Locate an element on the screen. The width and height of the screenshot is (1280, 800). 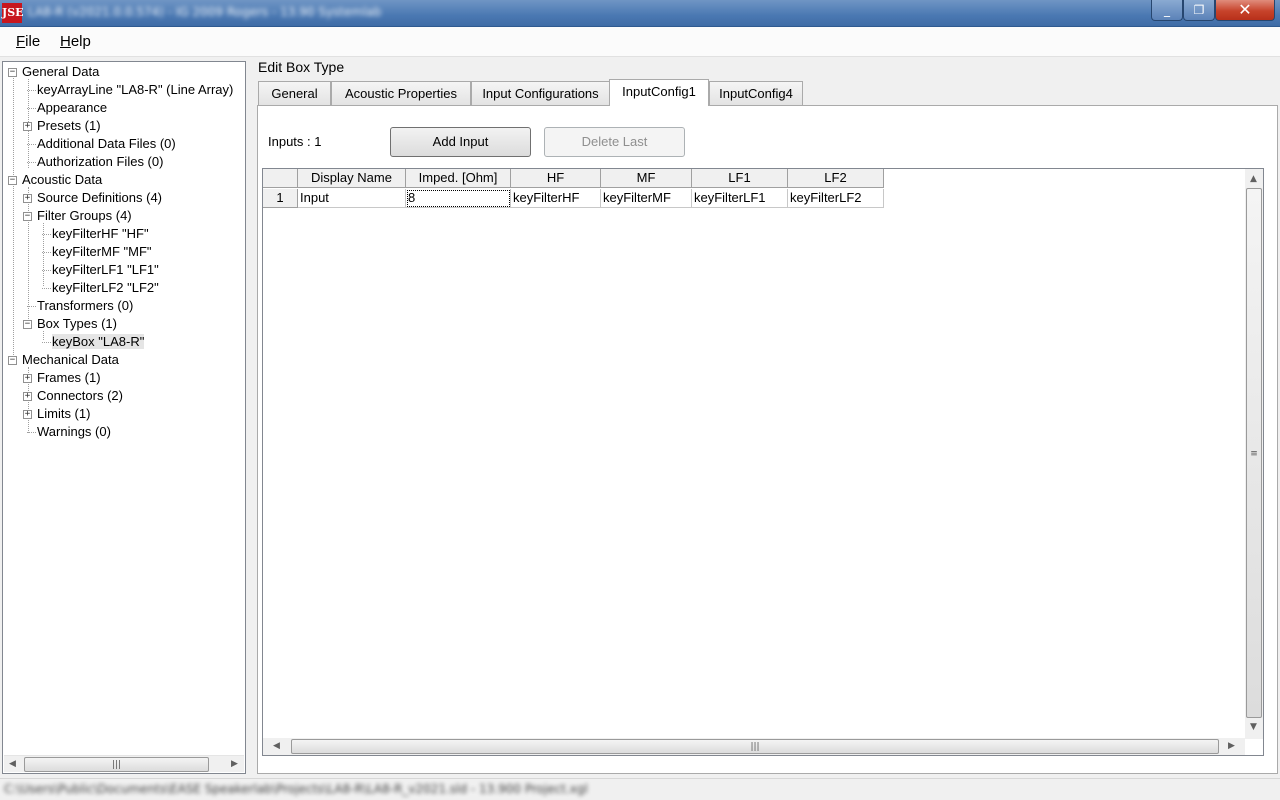
tree-item-label: Presets (1) is located at coordinates (69, 125).